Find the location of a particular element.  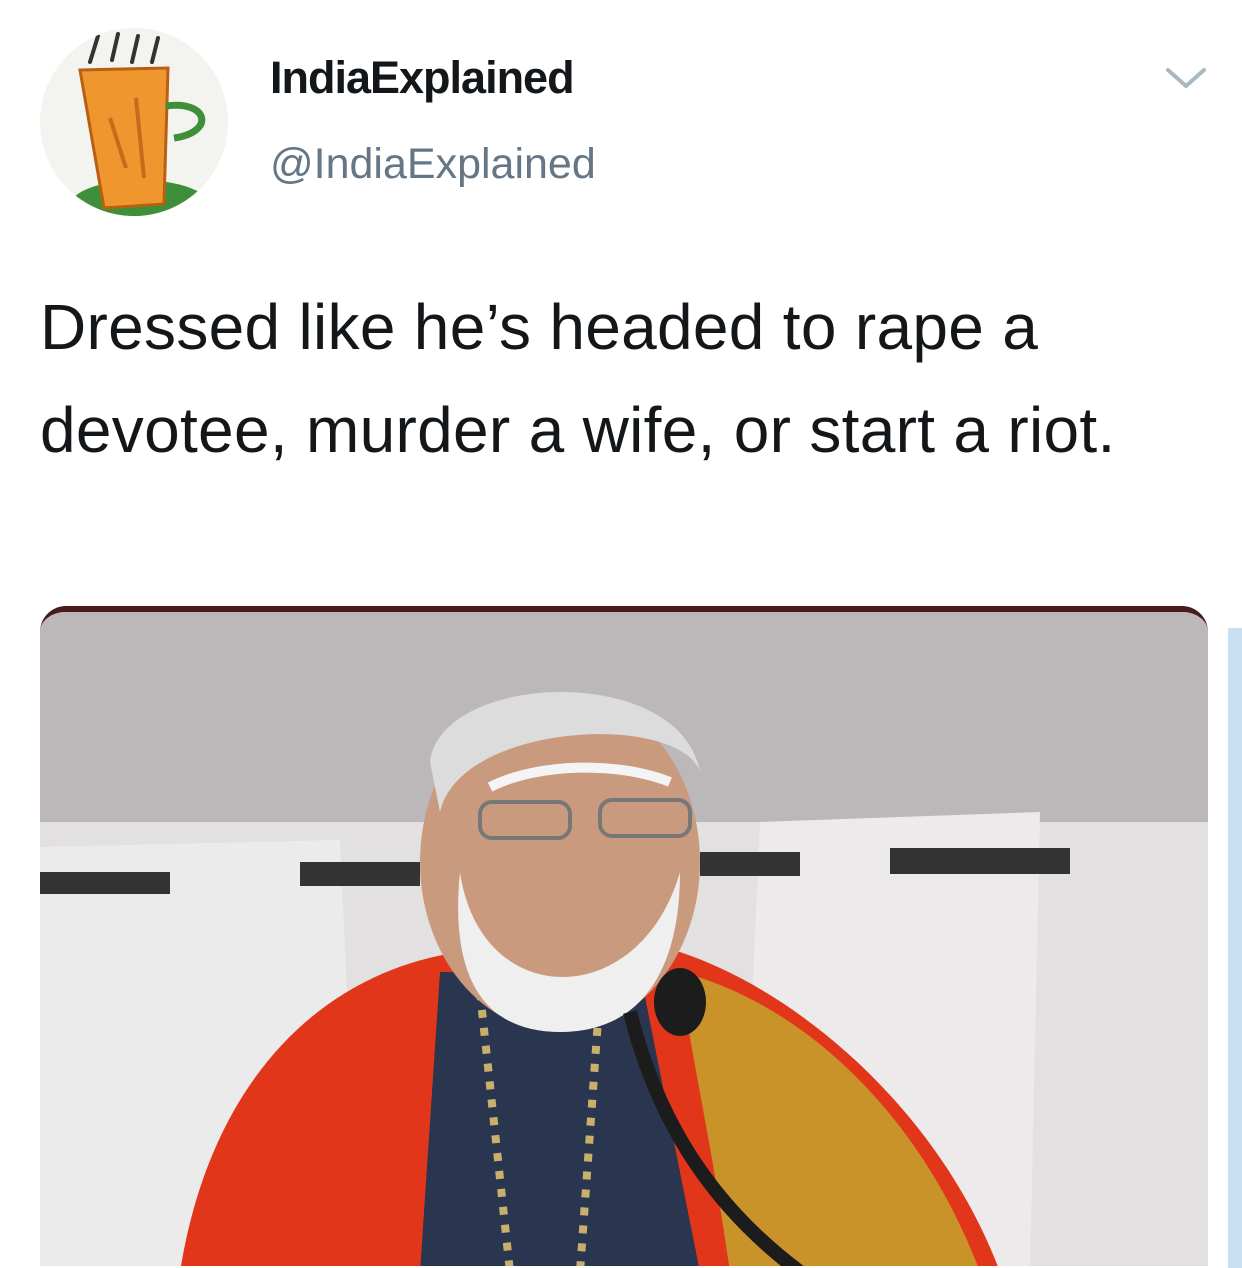

chevron-down-icon is located at coordinates (1186, 78).